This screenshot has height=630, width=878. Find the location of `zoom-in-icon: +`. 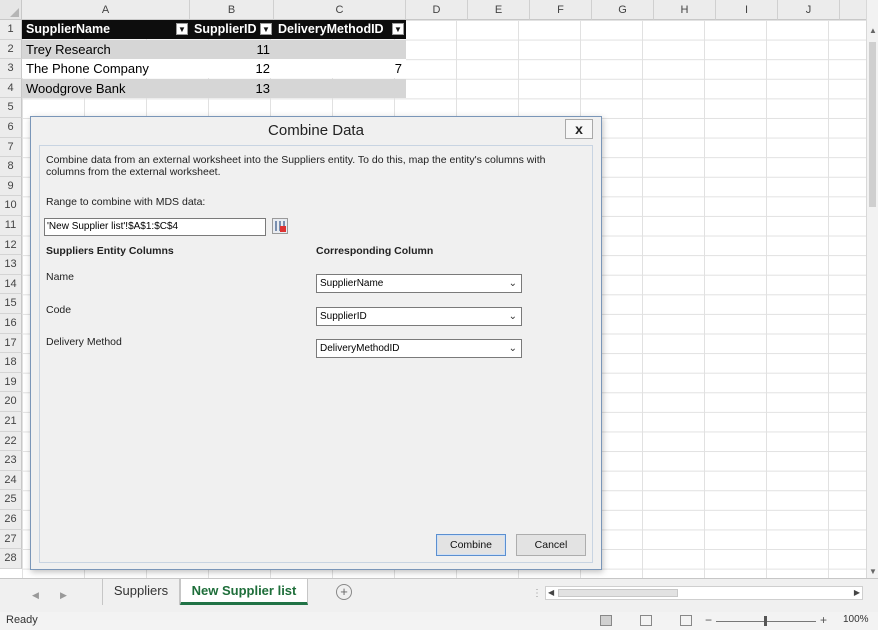

zoom-in-icon: + is located at coordinates (823, 620).